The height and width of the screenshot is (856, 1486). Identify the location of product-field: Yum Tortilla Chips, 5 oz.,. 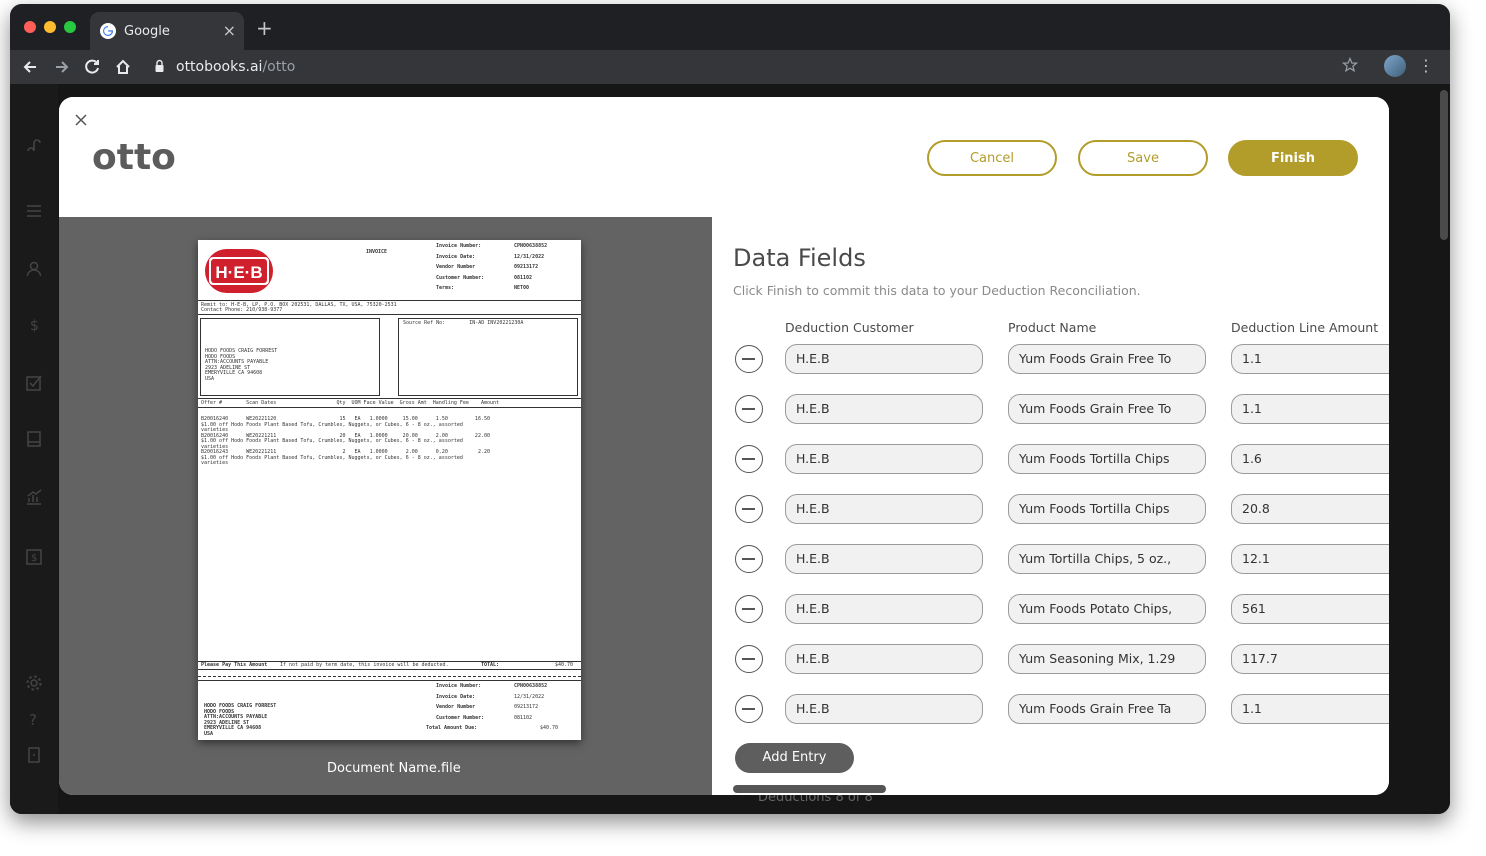
(1107, 559).